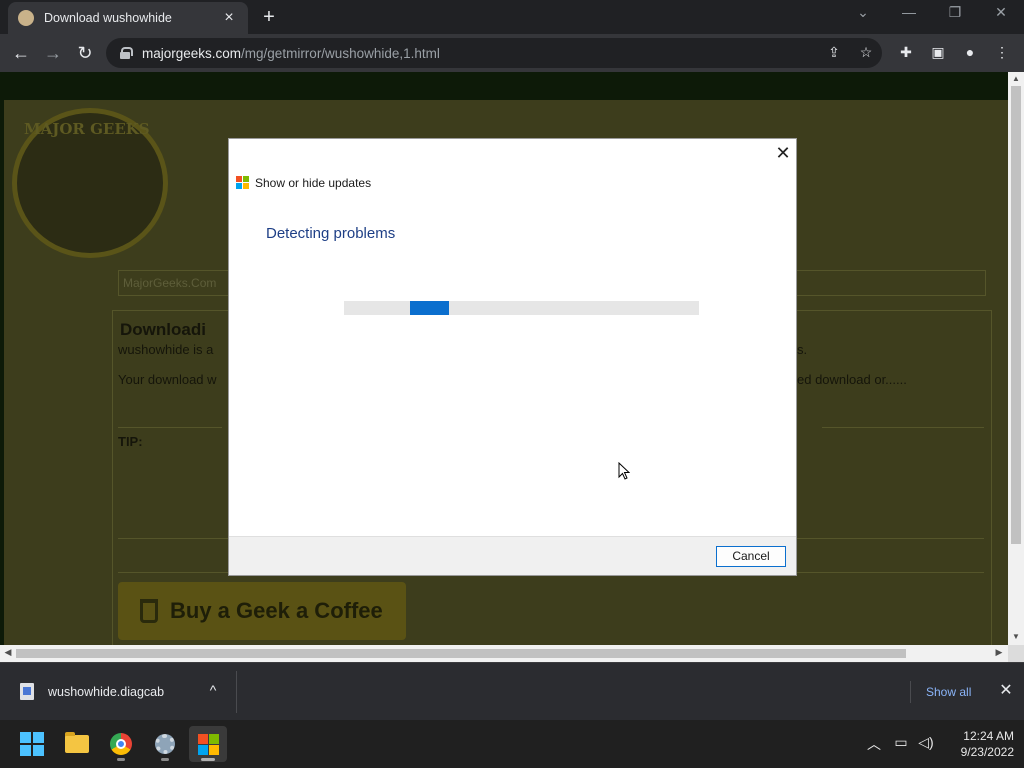 This screenshot has height=768, width=1024. Describe the element at coordinates (521, 308) in the screenshot. I see `progress-bar` at that location.